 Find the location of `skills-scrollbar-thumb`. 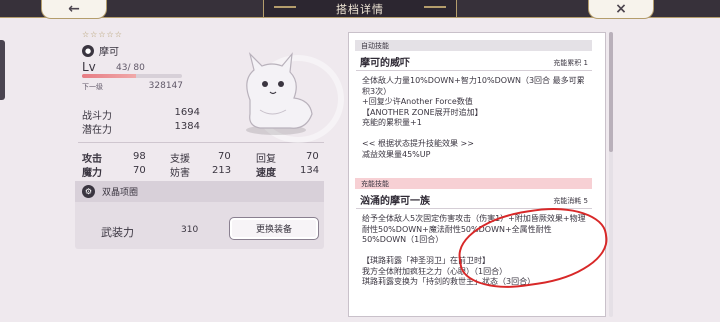

skills-scrollbar-thumb is located at coordinates (611, 92).